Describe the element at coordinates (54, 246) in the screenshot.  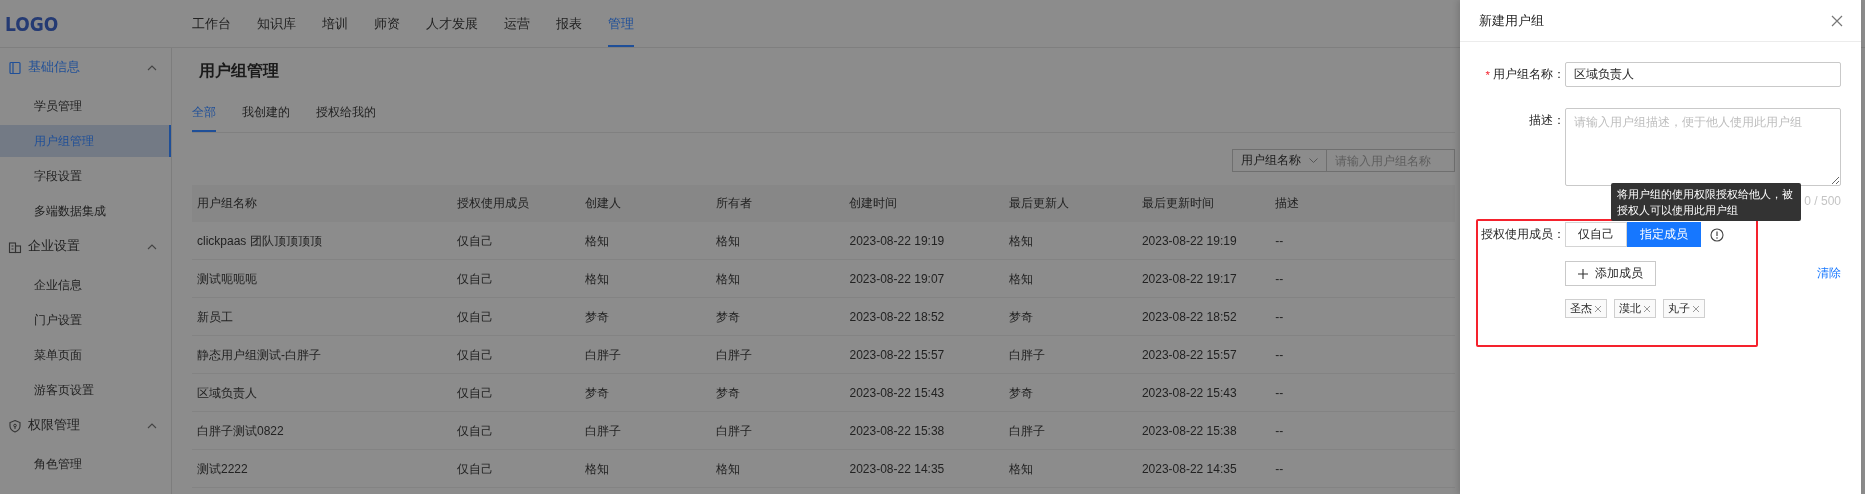
I see `menu-group-label: 企业设置` at that location.